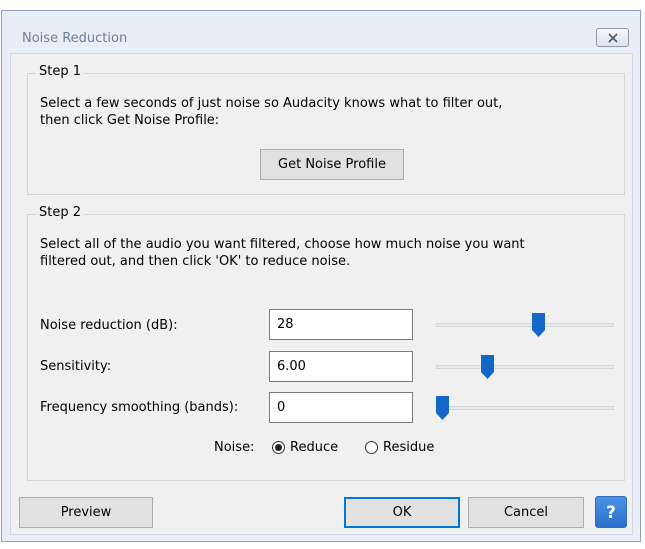 The image size is (645, 549). Describe the element at coordinates (526, 512) in the screenshot. I see `cancel-button: Cancel` at that location.